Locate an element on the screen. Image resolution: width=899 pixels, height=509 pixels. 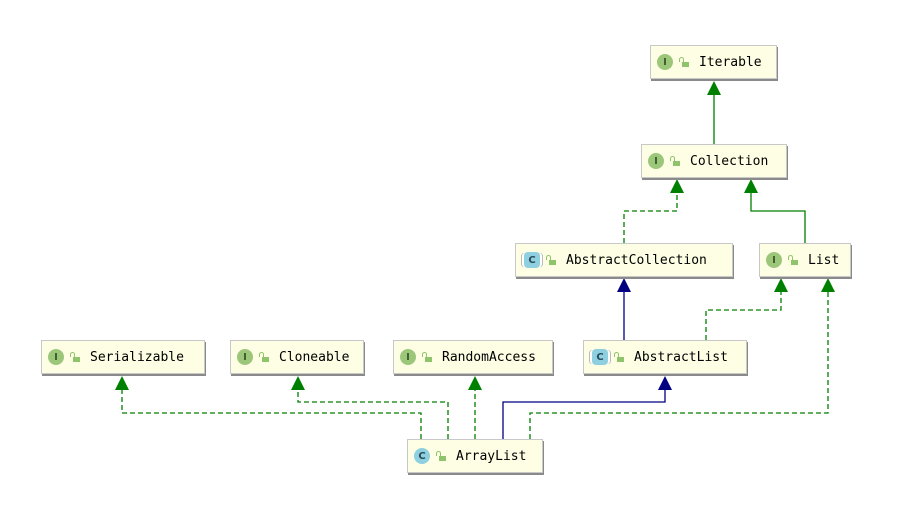
node-collection: I Collection is located at coordinates (714, 161).